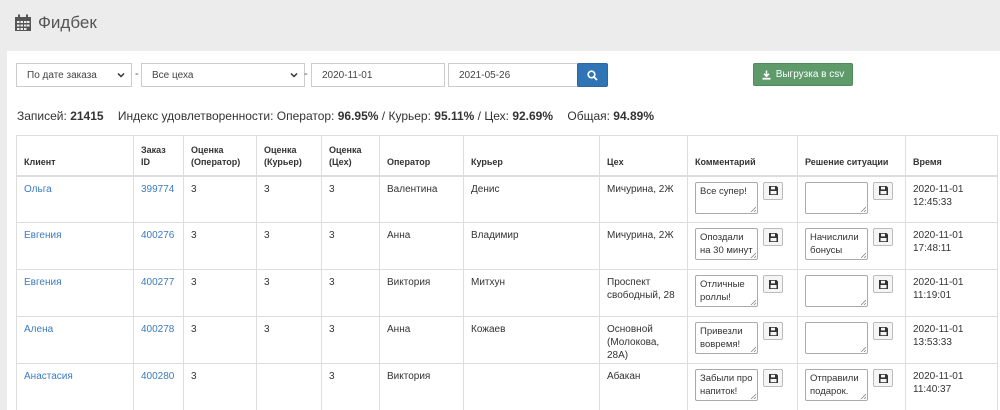 The height and width of the screenshot is (410, 1000). I want to click on comment-cell: Опоздали на 30 минут, so click(742, 246).